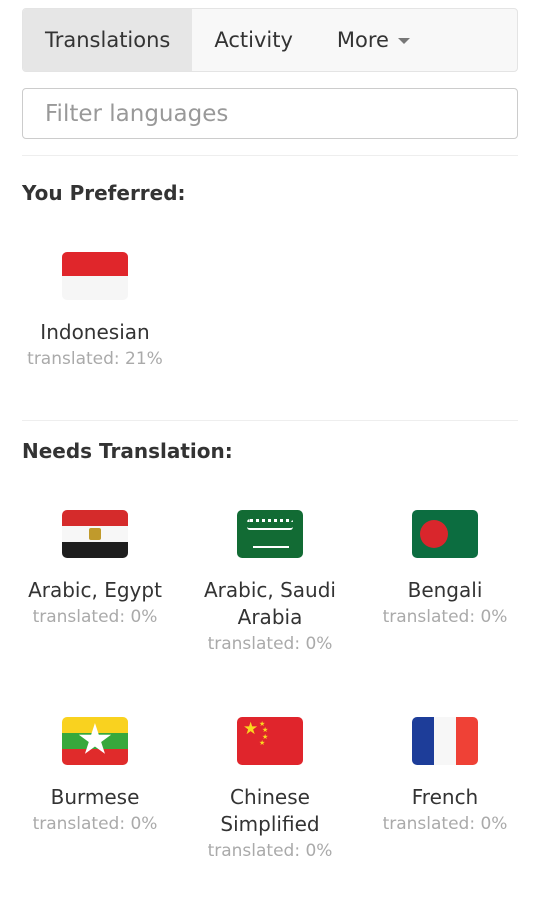 This screenshot has width=540, height=913. What do you see at coordinates (403, 41) in the screenshot?
I see `caret-down-icon` at bounding box center [403, 41].